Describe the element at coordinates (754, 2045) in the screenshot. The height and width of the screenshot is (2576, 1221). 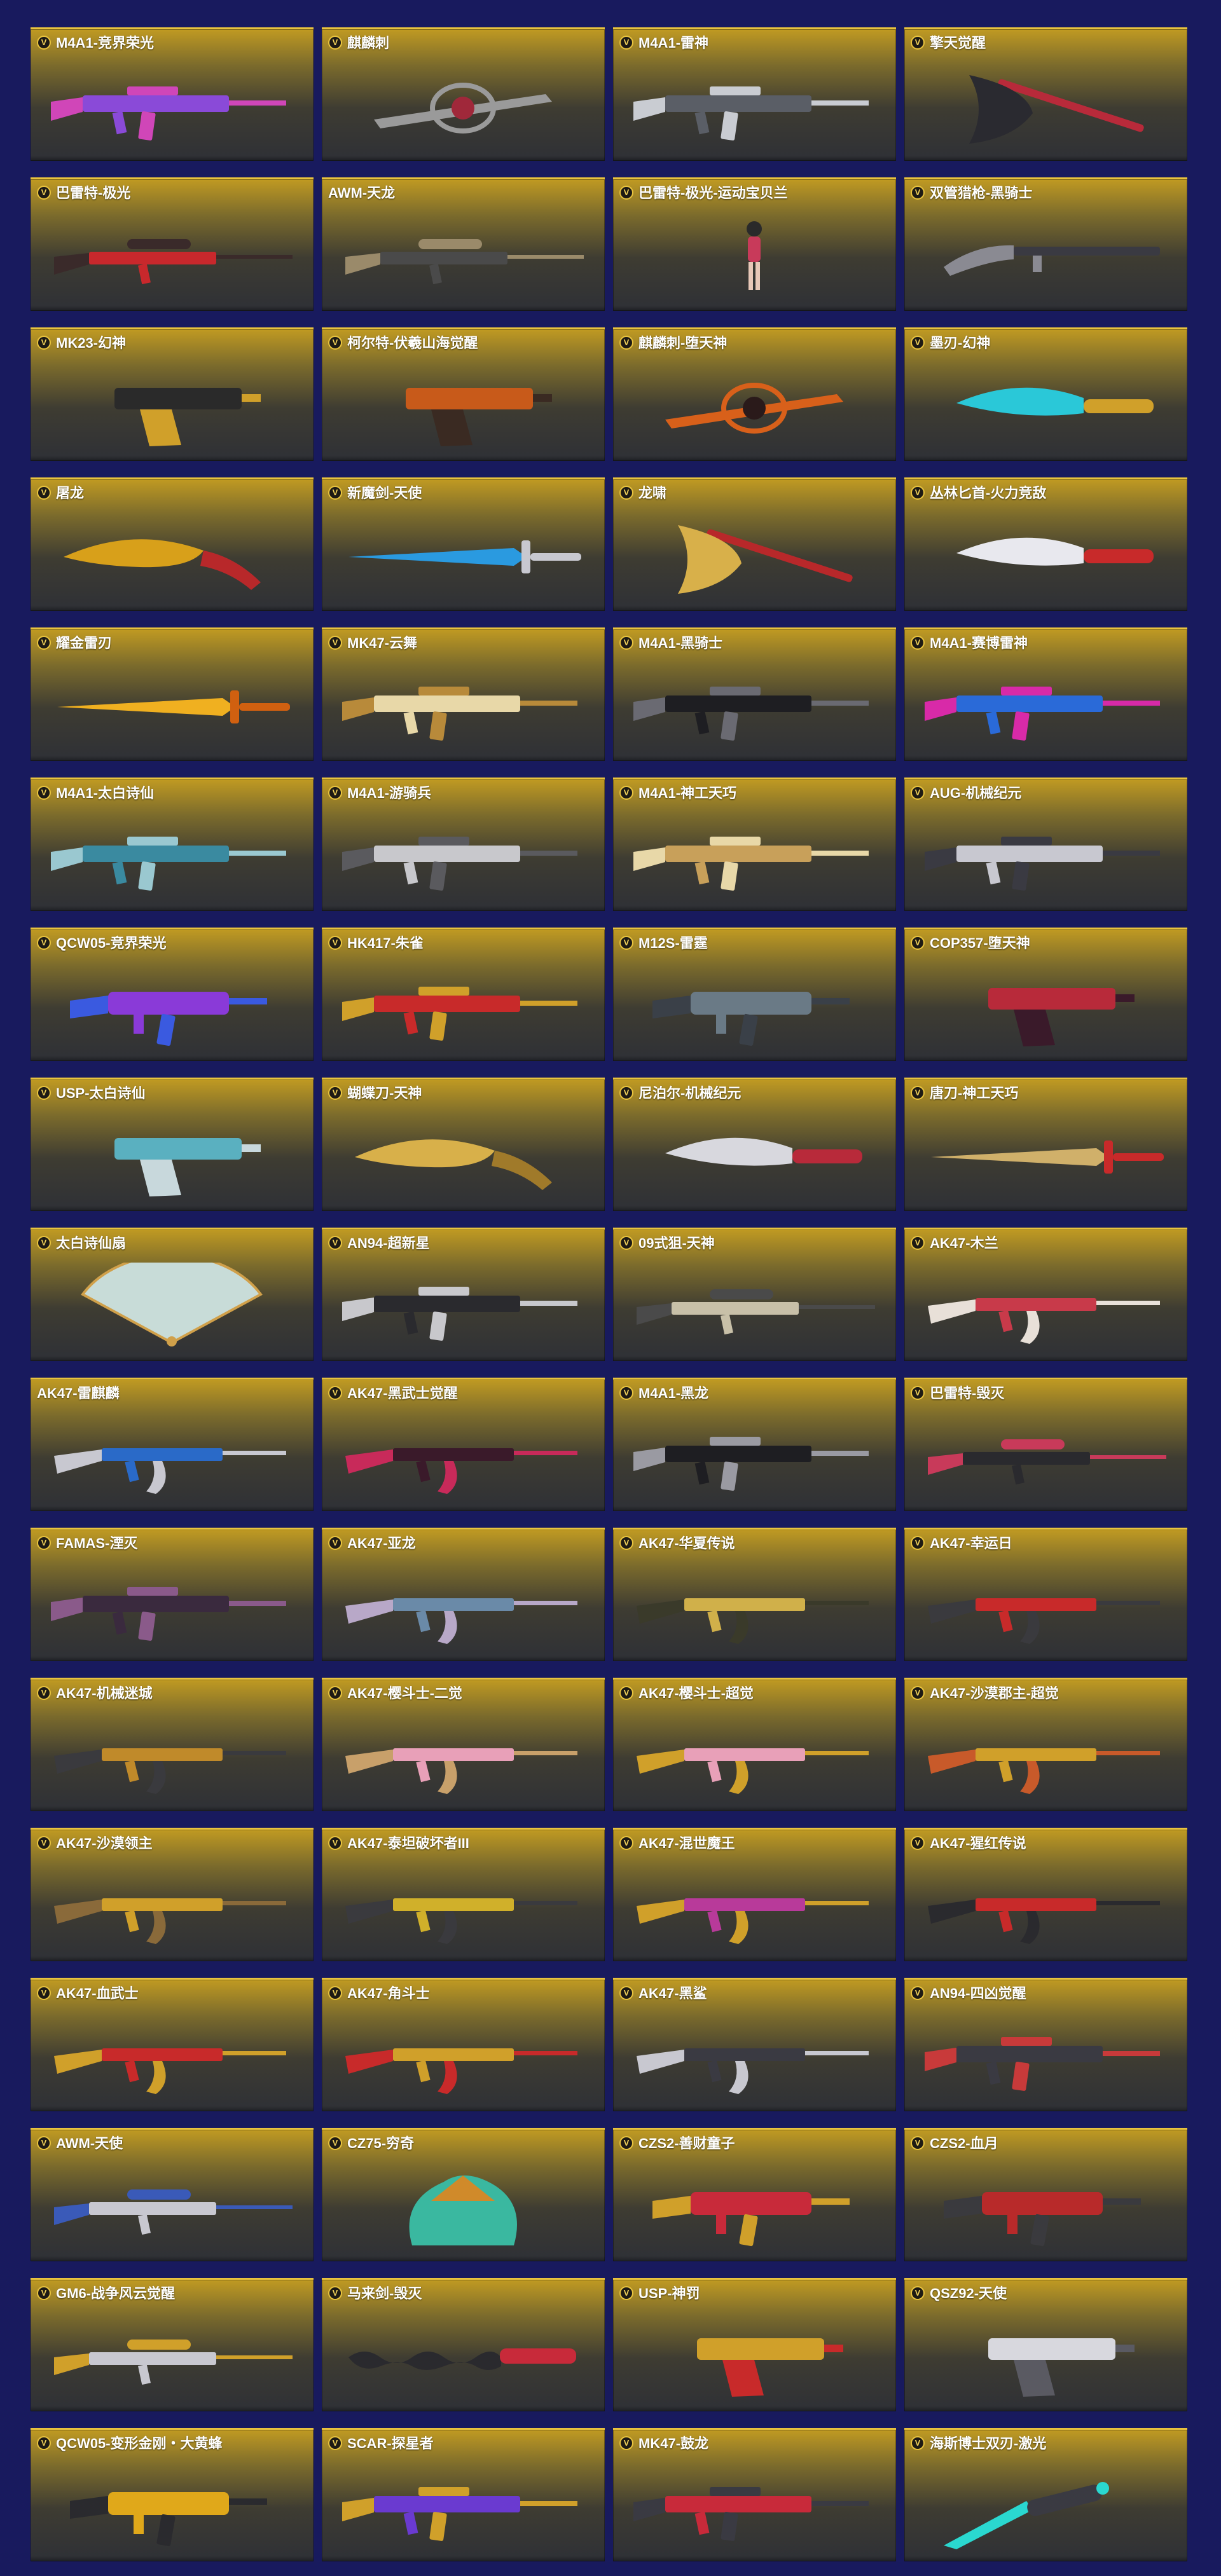
I see `weapon-card: V AK47-黑鲨` at that location.